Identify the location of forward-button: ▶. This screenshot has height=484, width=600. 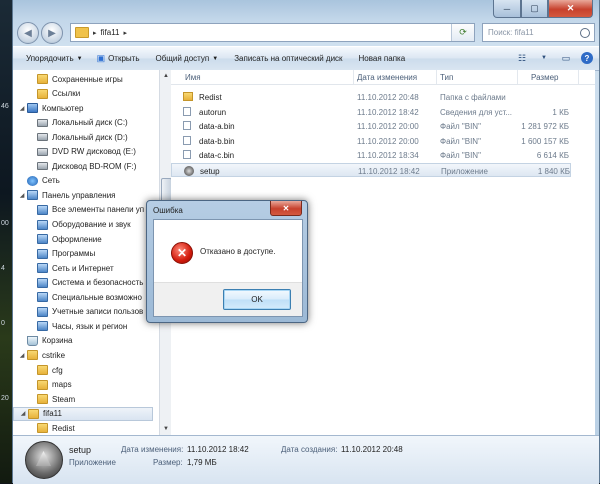
(52, 33).